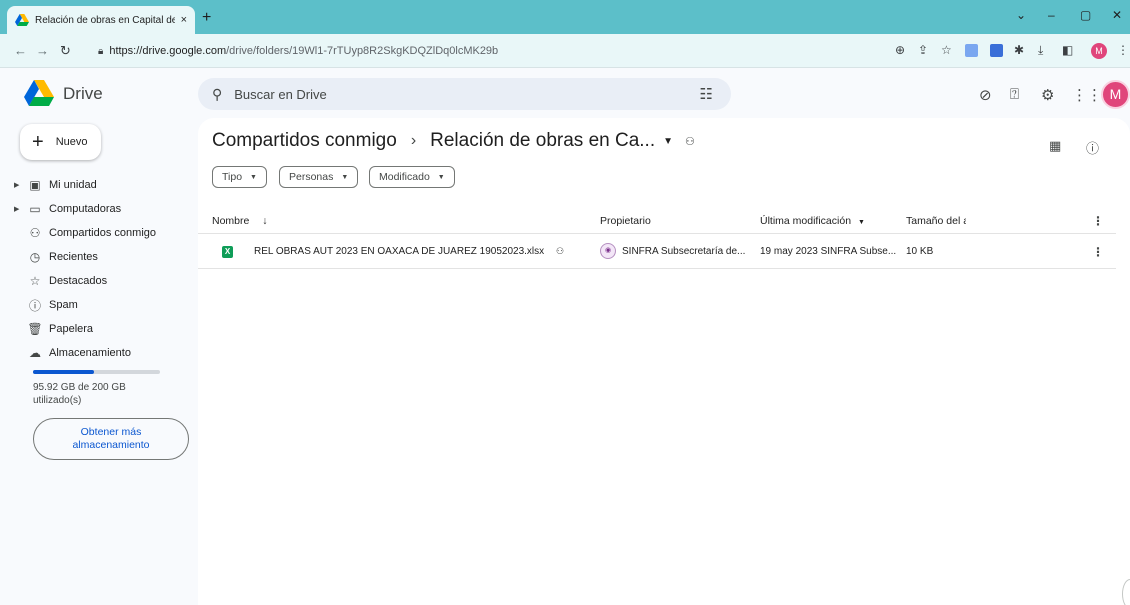 The width and height of the screenshot is (1130, 605). I want to click on reload-icon: ↻, so click(65, 51).